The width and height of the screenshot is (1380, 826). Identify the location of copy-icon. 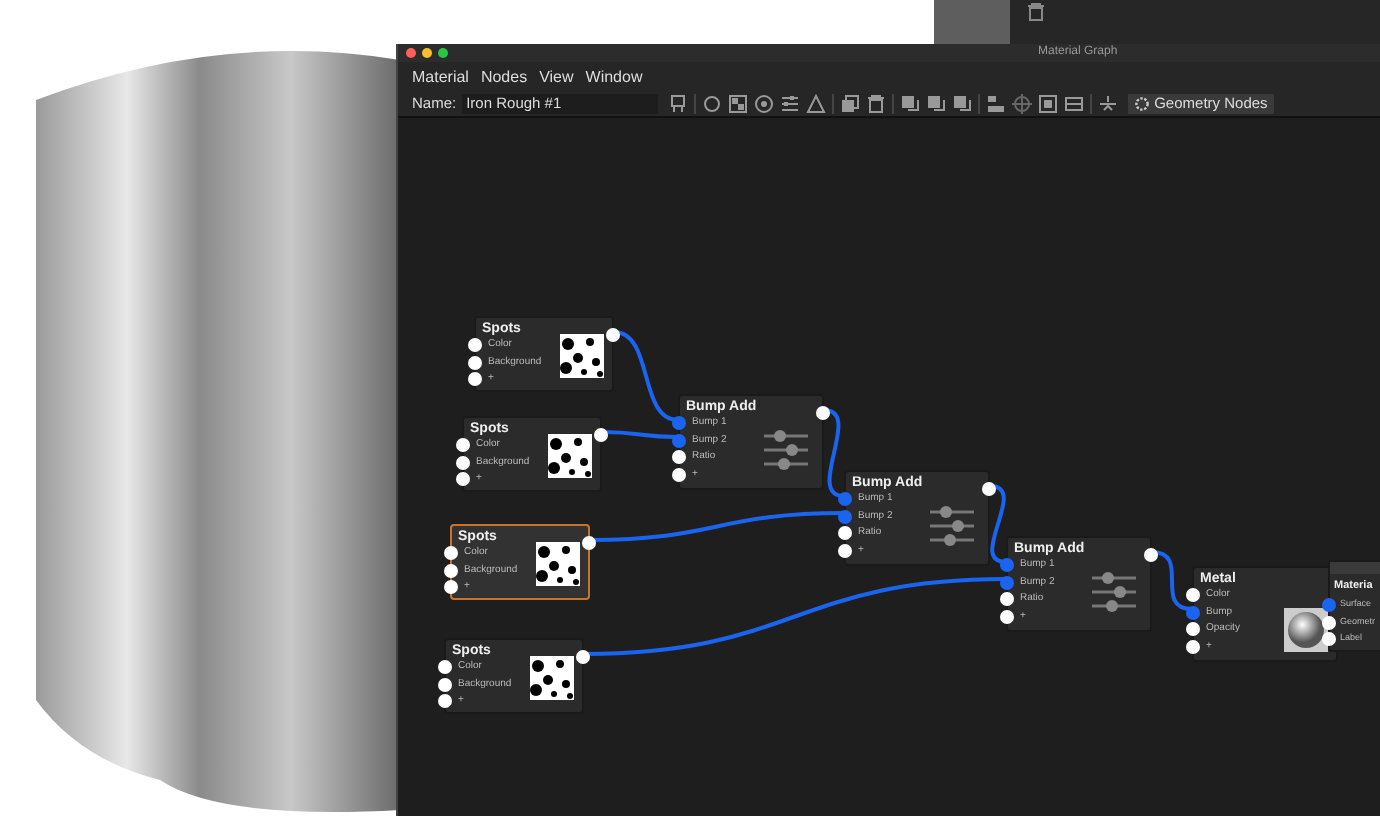
(850, 103).